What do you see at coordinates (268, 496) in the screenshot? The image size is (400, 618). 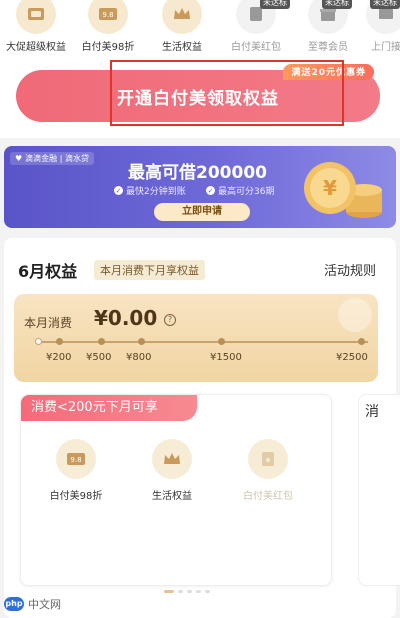 I see `tier-item-label: 白付美红包` at bounding box center [268, 496].